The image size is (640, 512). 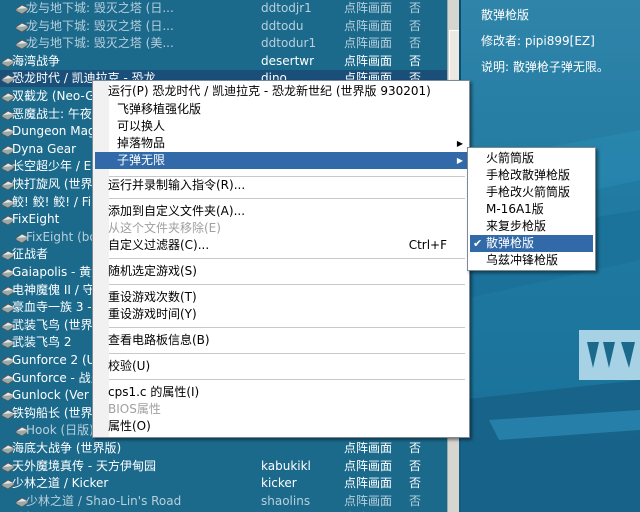 I want to click on menu-item-remove-folder: 从这个文件夹移除(E), so click(x=281, y=228).